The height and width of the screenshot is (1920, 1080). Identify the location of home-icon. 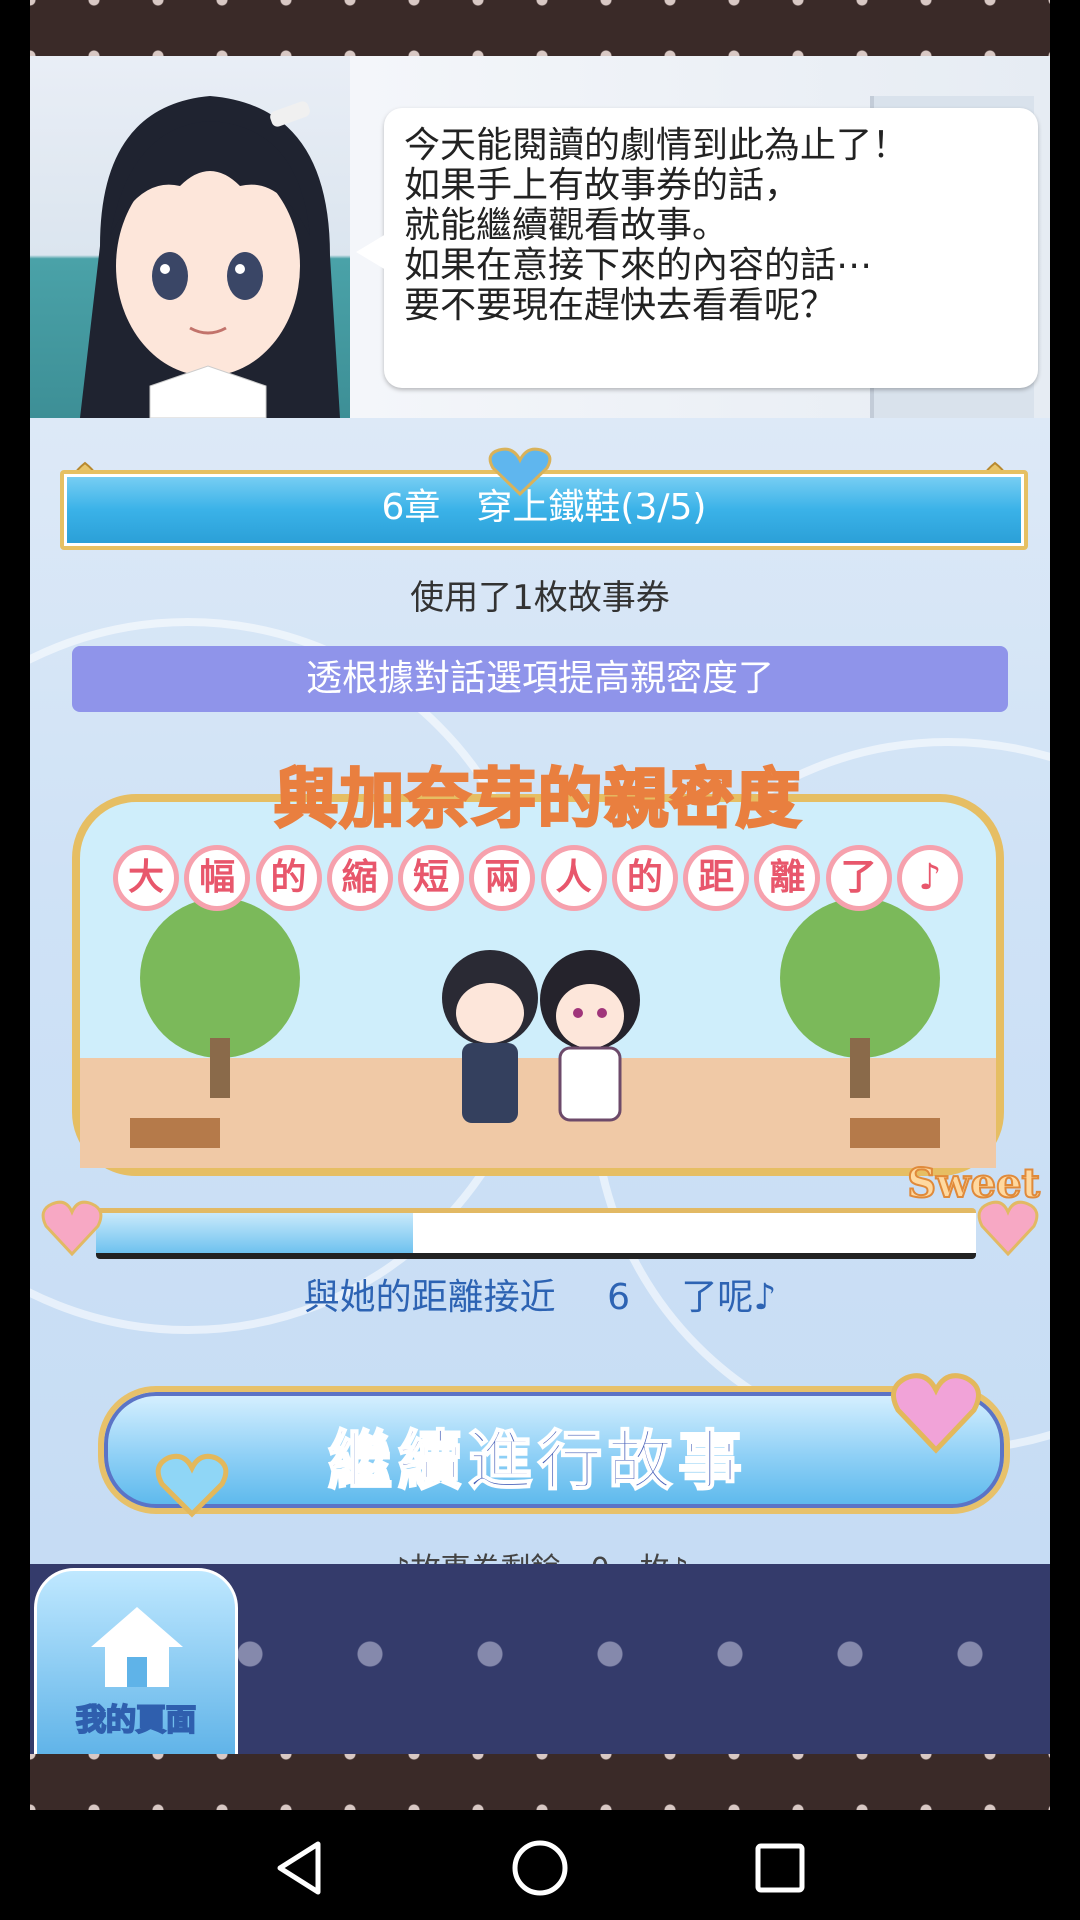
(137, 1647).